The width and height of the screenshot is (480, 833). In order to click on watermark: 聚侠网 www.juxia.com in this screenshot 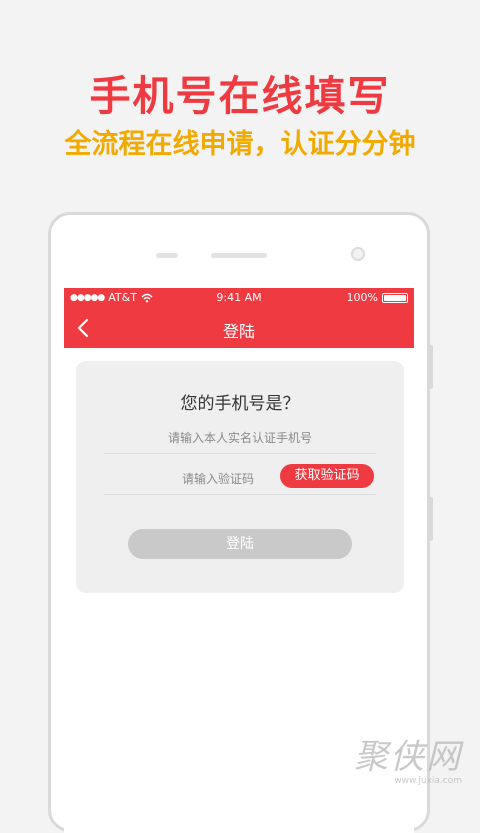, I will do `click(408, 757)`.